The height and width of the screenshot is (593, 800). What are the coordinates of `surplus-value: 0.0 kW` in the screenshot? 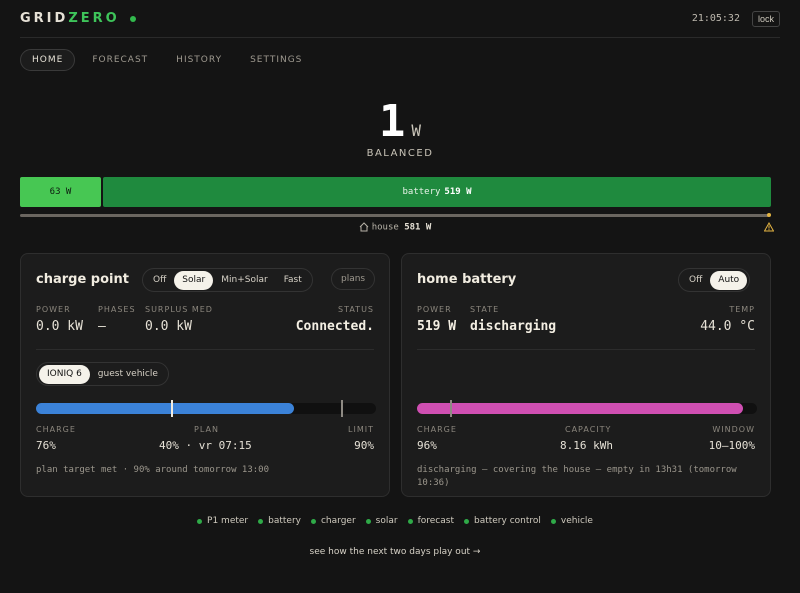 It's located at (168, 326).